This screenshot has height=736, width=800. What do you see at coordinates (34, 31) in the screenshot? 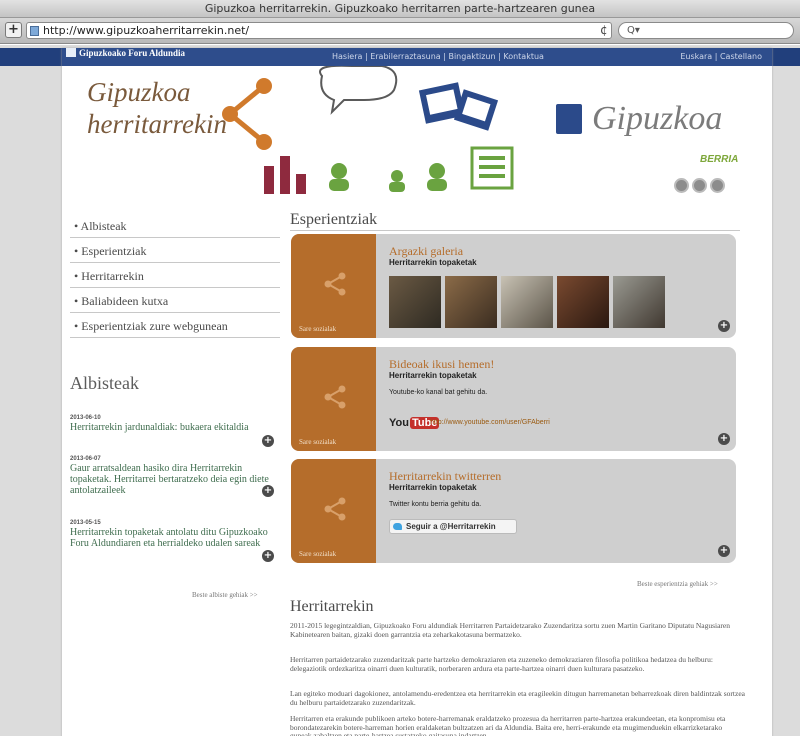
I see `page-icon` at bounding box center [34, 31].